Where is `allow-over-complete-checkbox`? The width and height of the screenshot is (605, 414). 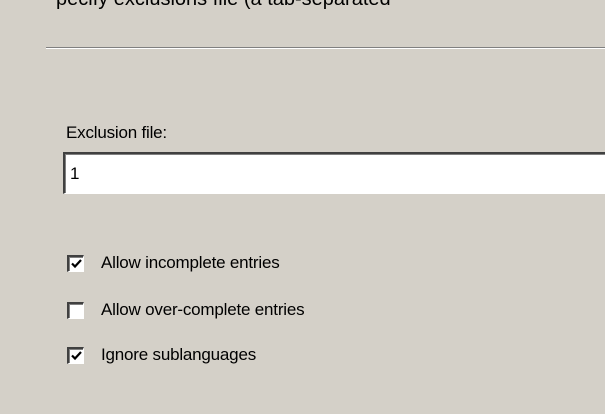
allow-over-complete-checkbox is located at coordinates (75, 310).